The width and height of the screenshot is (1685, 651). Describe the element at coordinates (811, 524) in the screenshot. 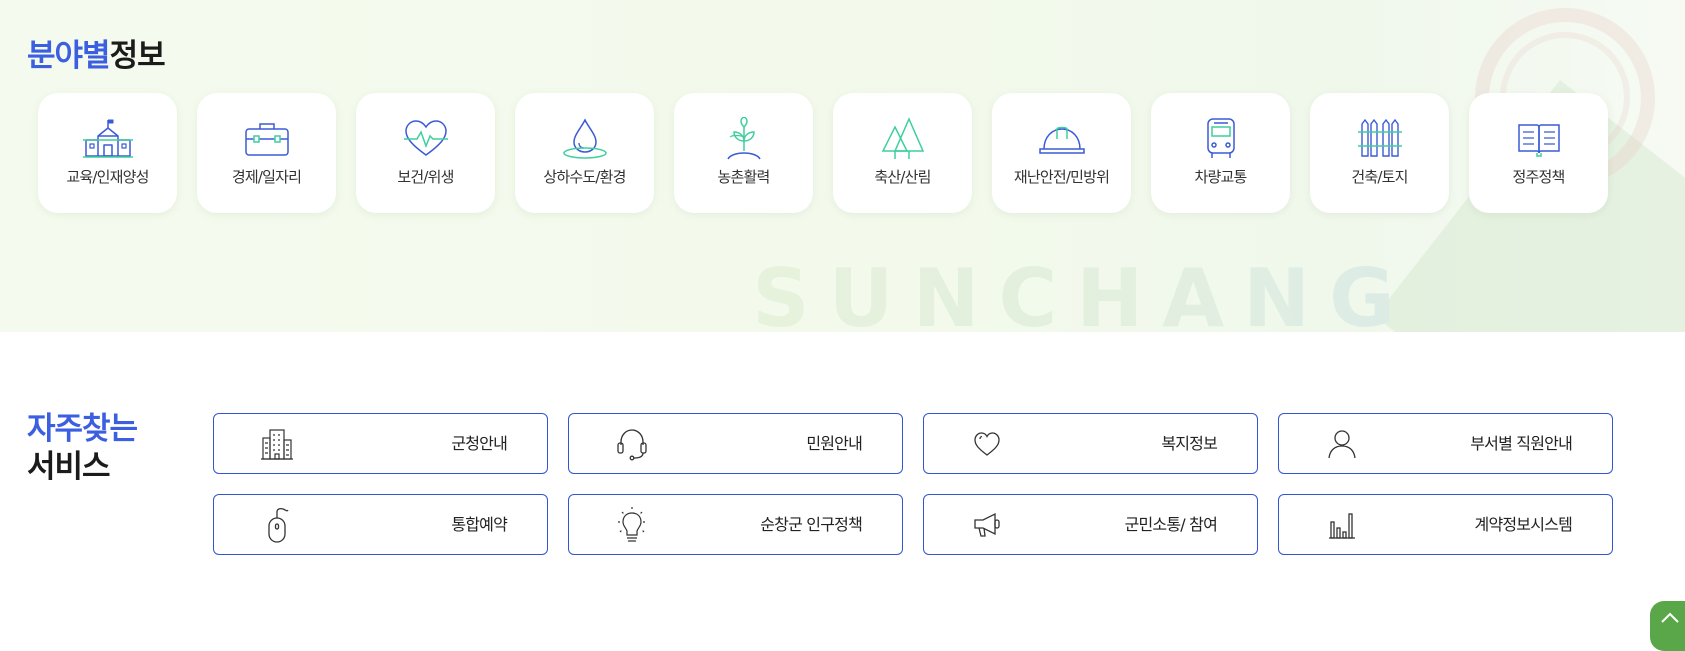

I see `service-label: 순창군 인구정책` at that location.